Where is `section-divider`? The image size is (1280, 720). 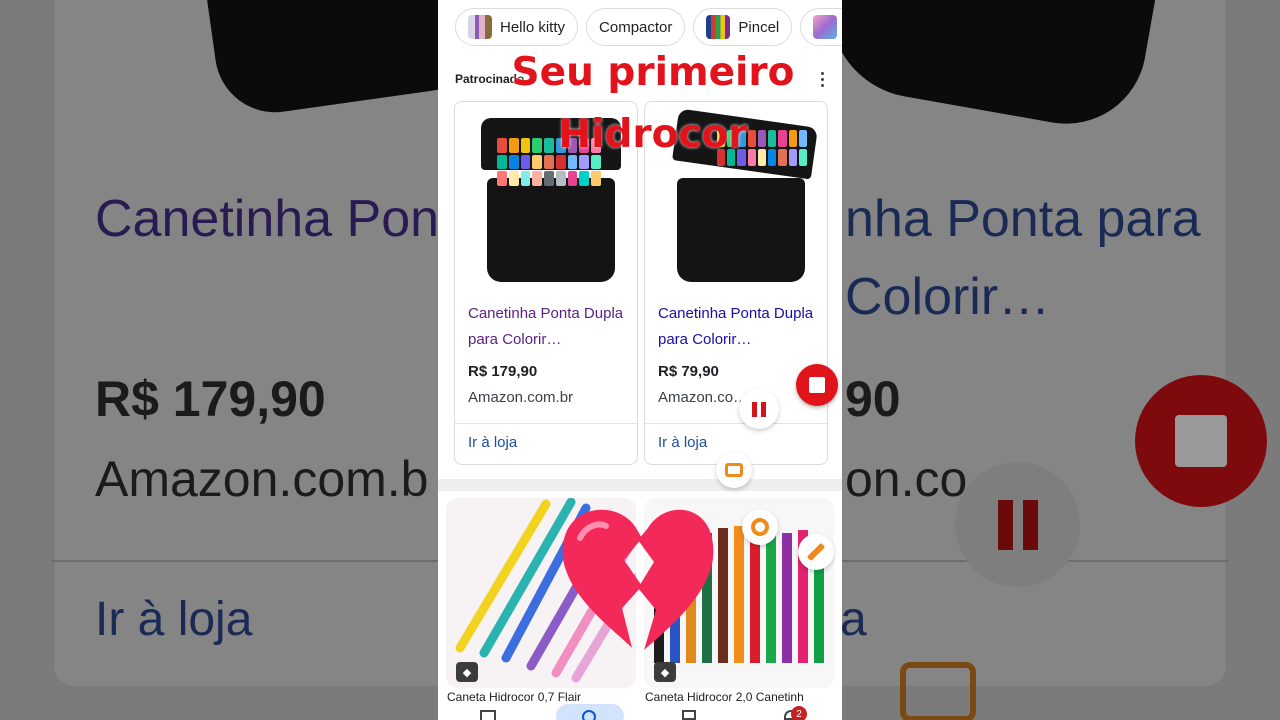 section-divider is located at coordinates (640, 485).